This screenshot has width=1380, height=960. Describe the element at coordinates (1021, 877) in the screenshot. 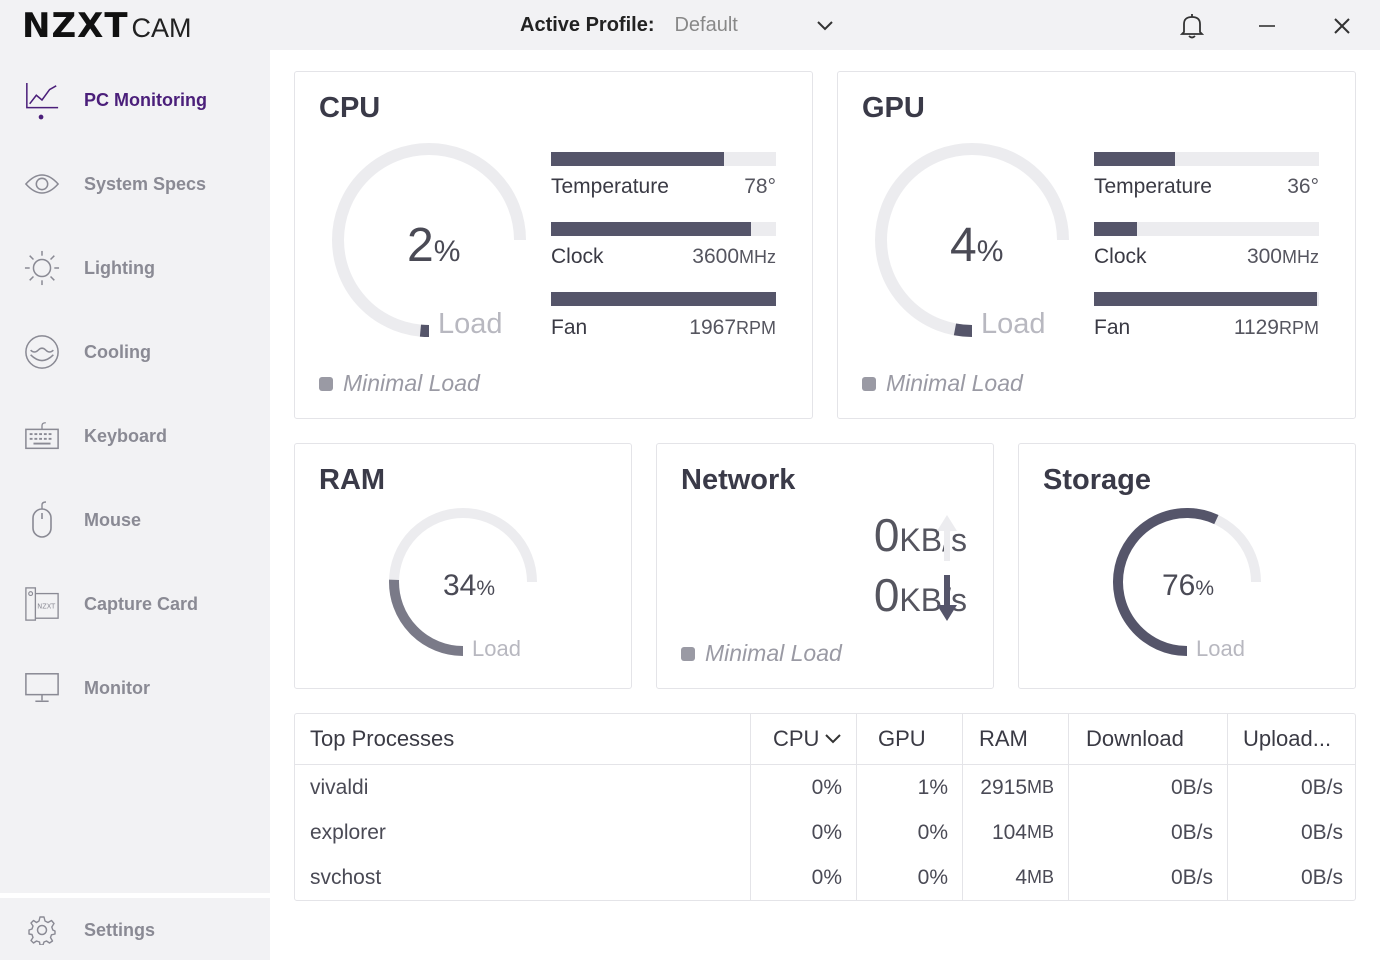

I see `process-ram-number: 4` at that location.